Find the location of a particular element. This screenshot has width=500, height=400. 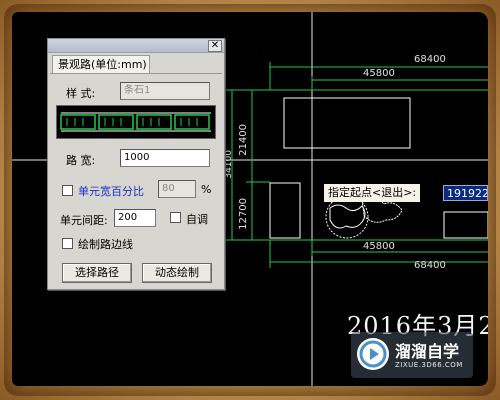

building-rect-left is located at coordinates (285, 210).